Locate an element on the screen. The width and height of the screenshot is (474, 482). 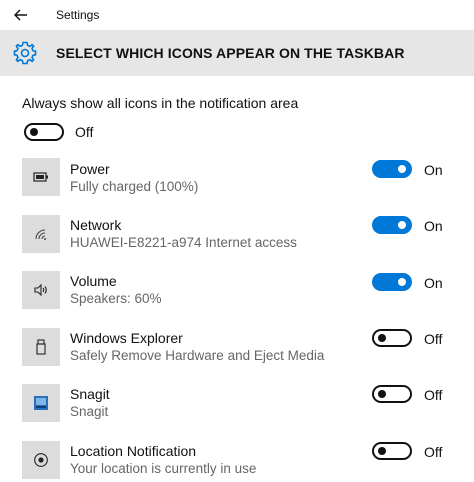
explorer-state: Off is located at coordinates (433, 339).